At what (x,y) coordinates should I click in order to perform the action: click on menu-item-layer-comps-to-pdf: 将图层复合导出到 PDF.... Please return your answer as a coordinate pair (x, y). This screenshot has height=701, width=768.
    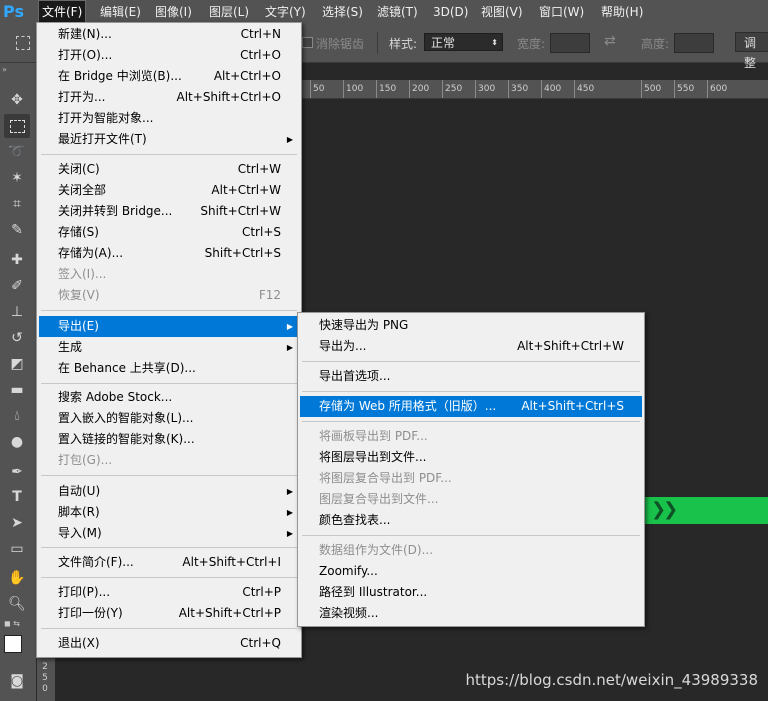
    Looking at the image, I should click on (385, 478).